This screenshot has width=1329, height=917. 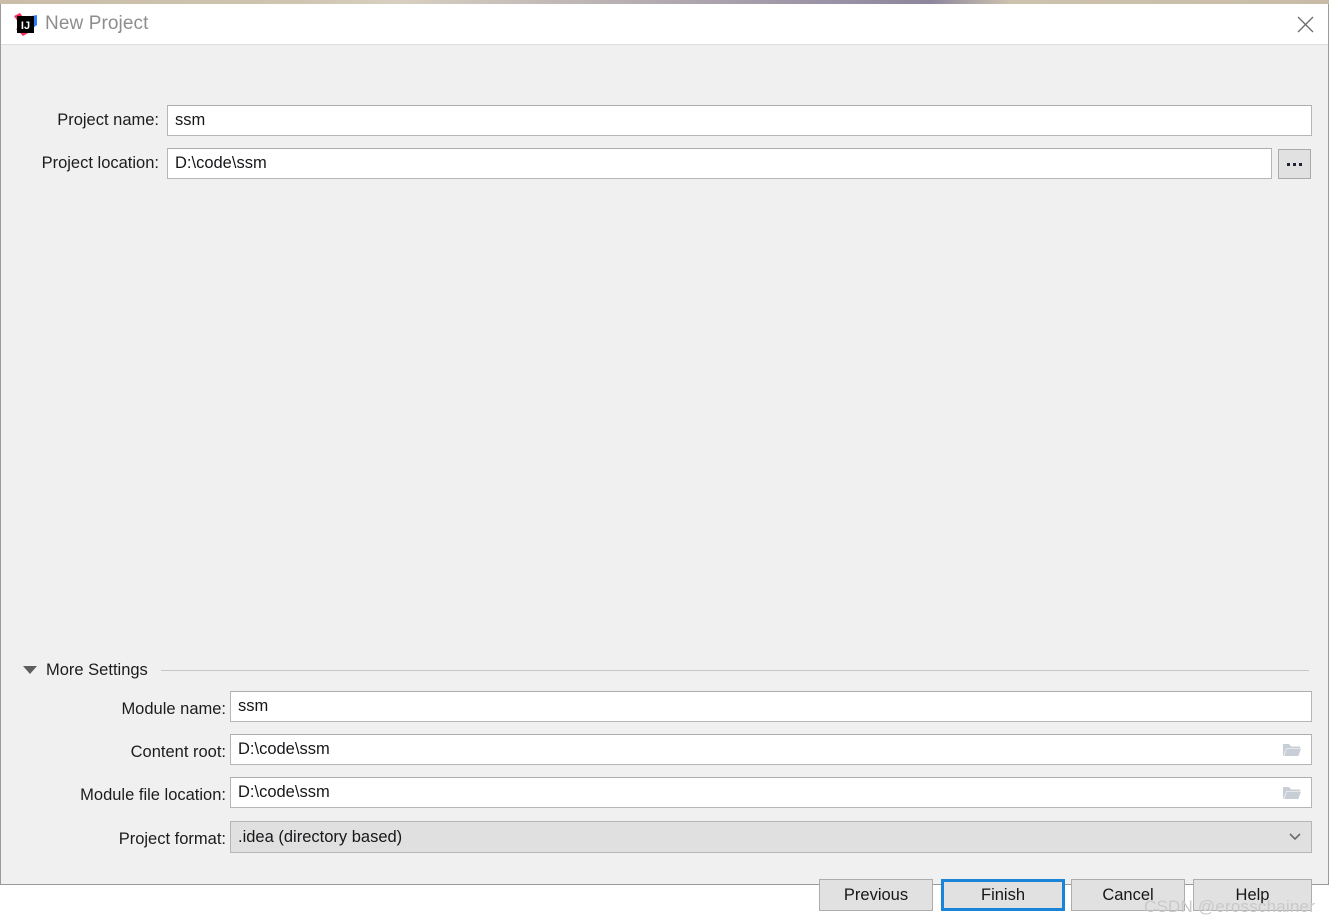 I want to click on project-location-label: Project location:, so click(x=100, y=163).